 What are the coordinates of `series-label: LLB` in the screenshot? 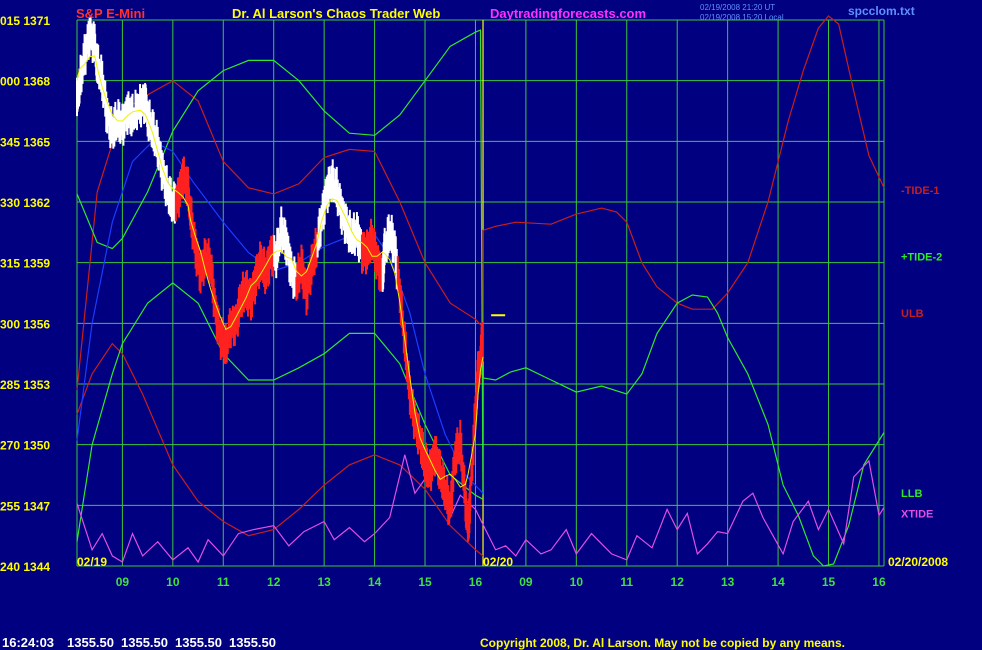 It's located at (911, 494).